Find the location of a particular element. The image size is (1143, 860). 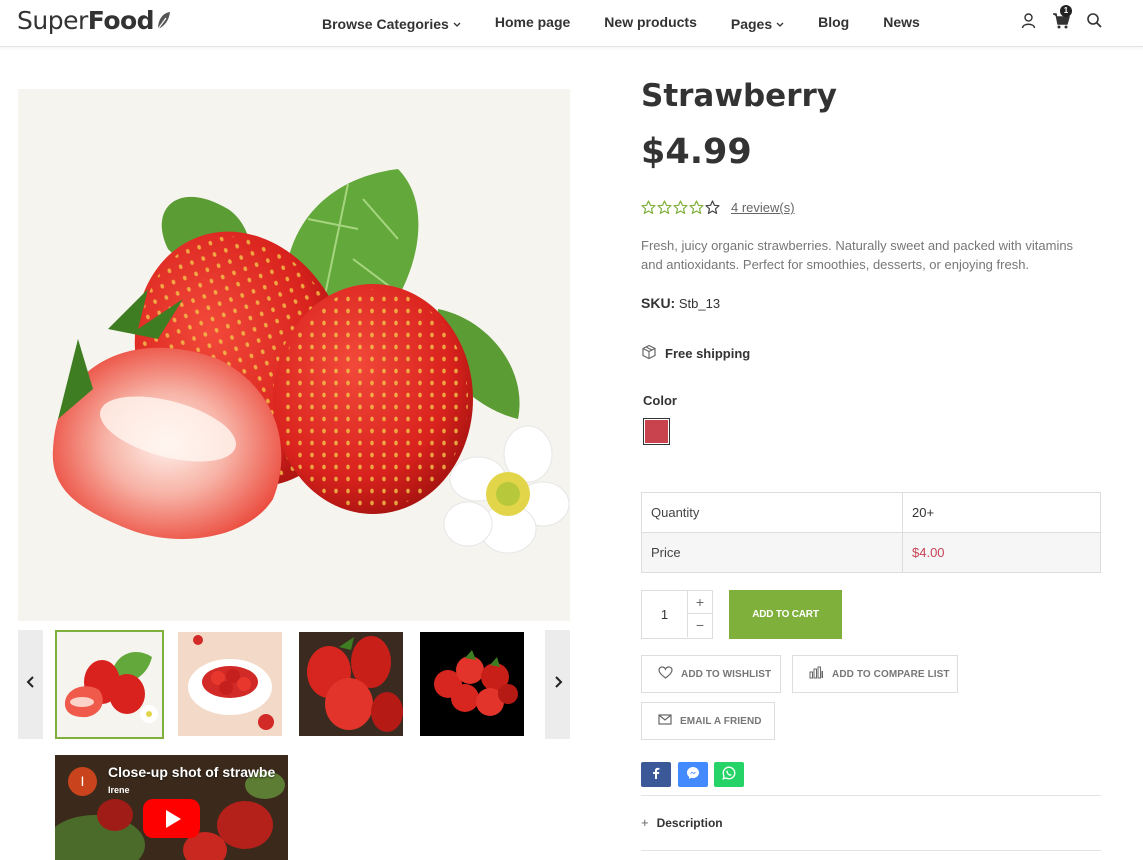

chevron-left-icon is located at coordinates (31, 684).